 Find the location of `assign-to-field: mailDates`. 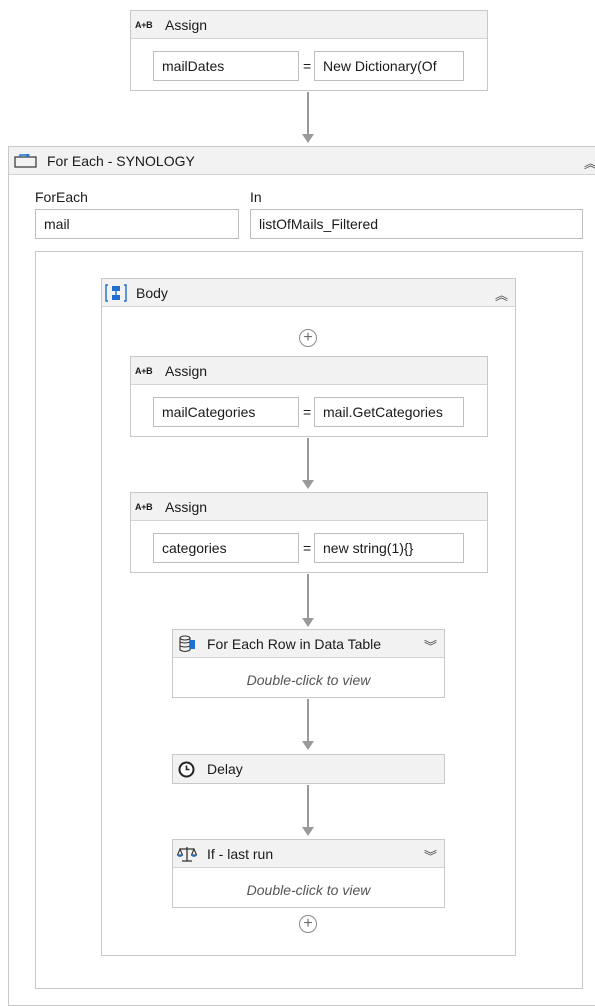

assign-to-field: mailDates is located at coordinates (226, 66).